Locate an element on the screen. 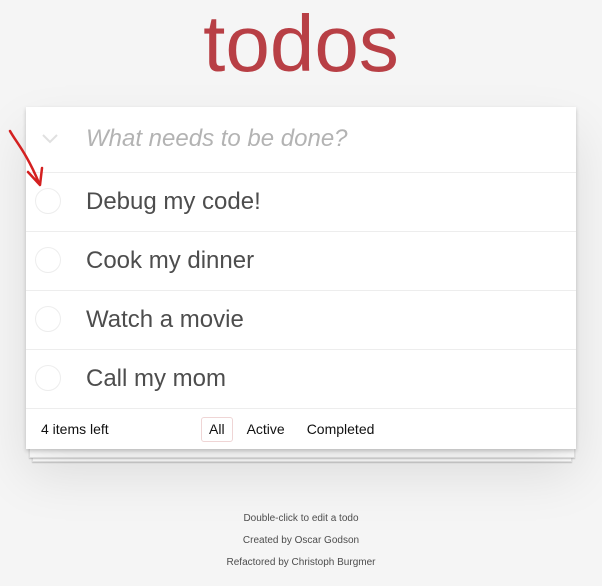 The height and width of the screenshot is (586, 602). red-arrow-annotation-icon is located at coordinates (26, 158).